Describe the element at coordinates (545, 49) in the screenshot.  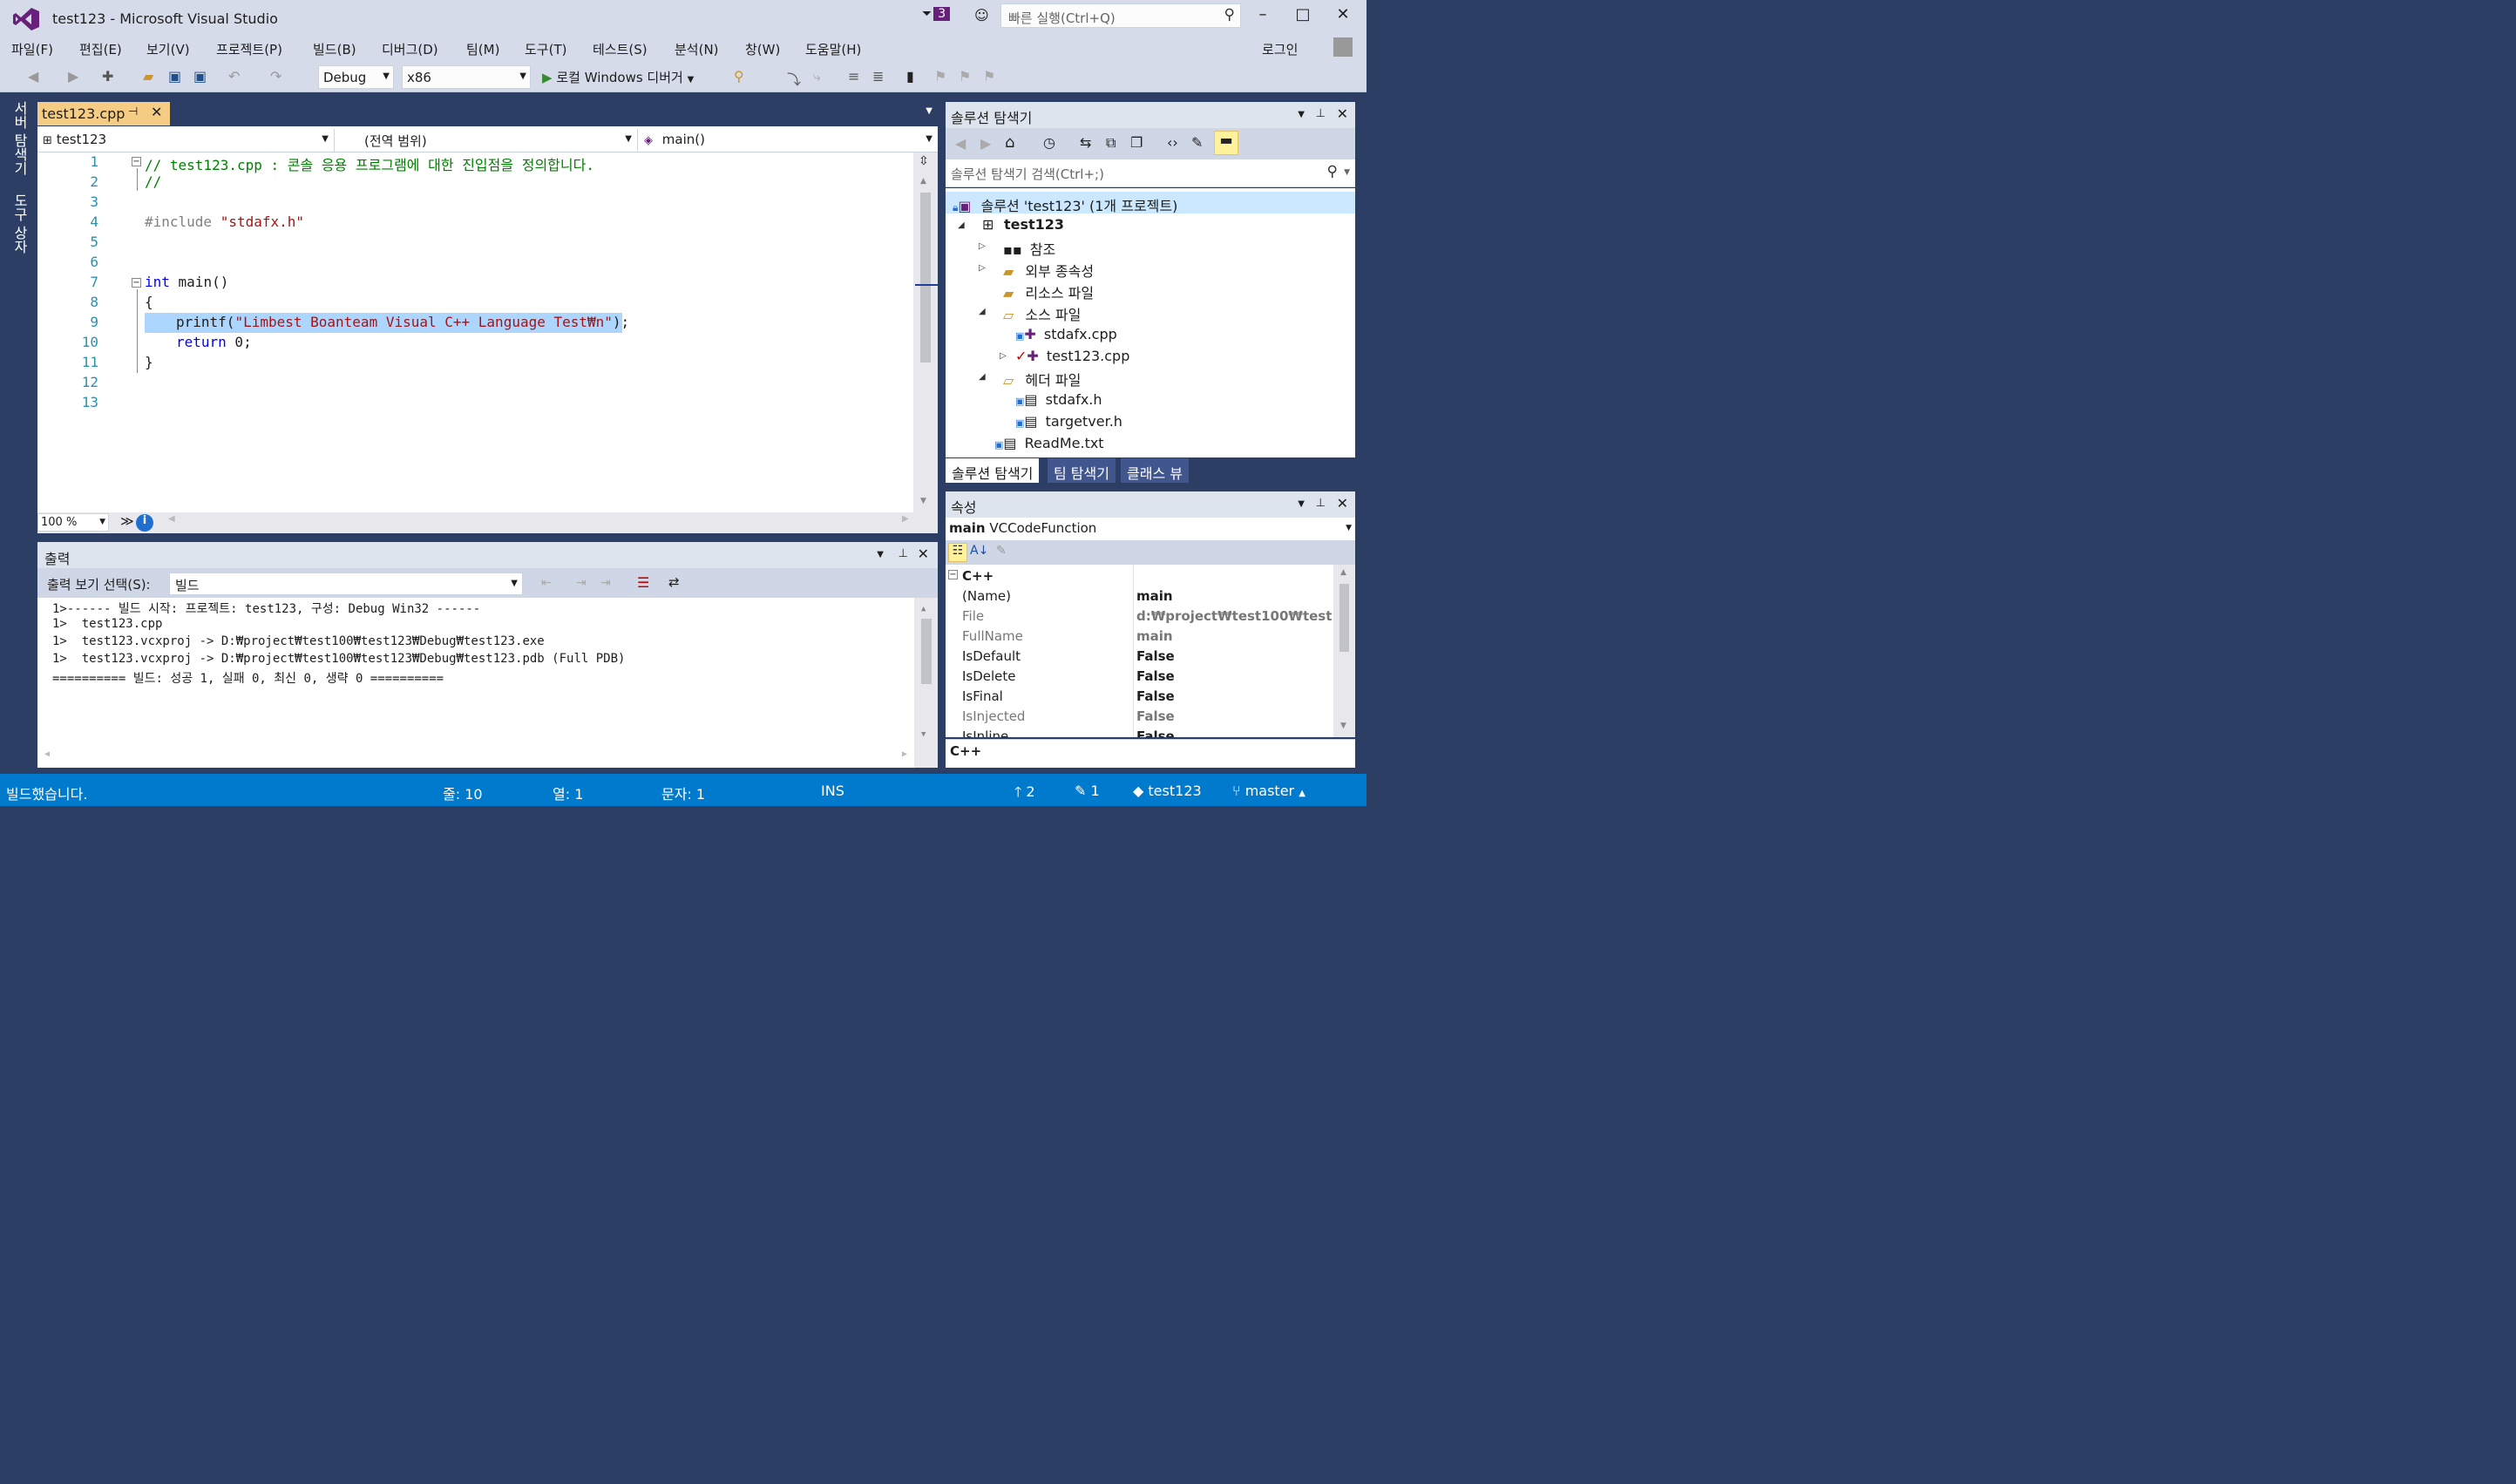
I see `menu-tools: 도구(T)` at that location.